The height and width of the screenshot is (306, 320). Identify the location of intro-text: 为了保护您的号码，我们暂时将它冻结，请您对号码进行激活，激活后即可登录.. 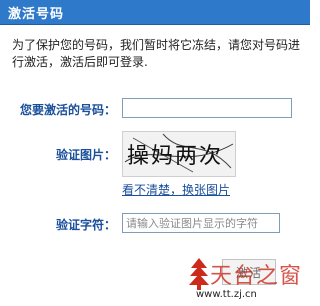
(156, 53).